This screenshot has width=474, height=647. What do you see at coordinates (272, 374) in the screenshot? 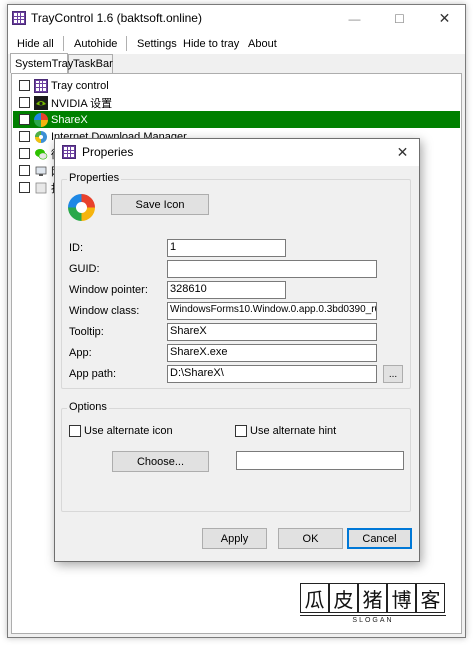
I see `app-path-field: D:\ShareX\` at bounding box center [272, 374].